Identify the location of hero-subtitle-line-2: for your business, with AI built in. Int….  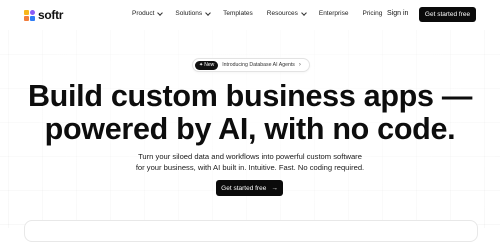
(250, 167).